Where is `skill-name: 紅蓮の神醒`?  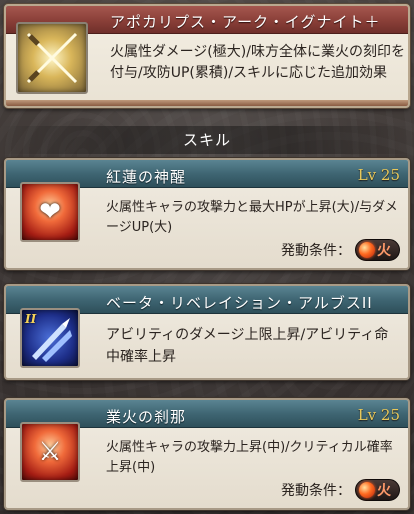 skill-name: 紅蓮の神醒 is located at coordinates (146, 177).